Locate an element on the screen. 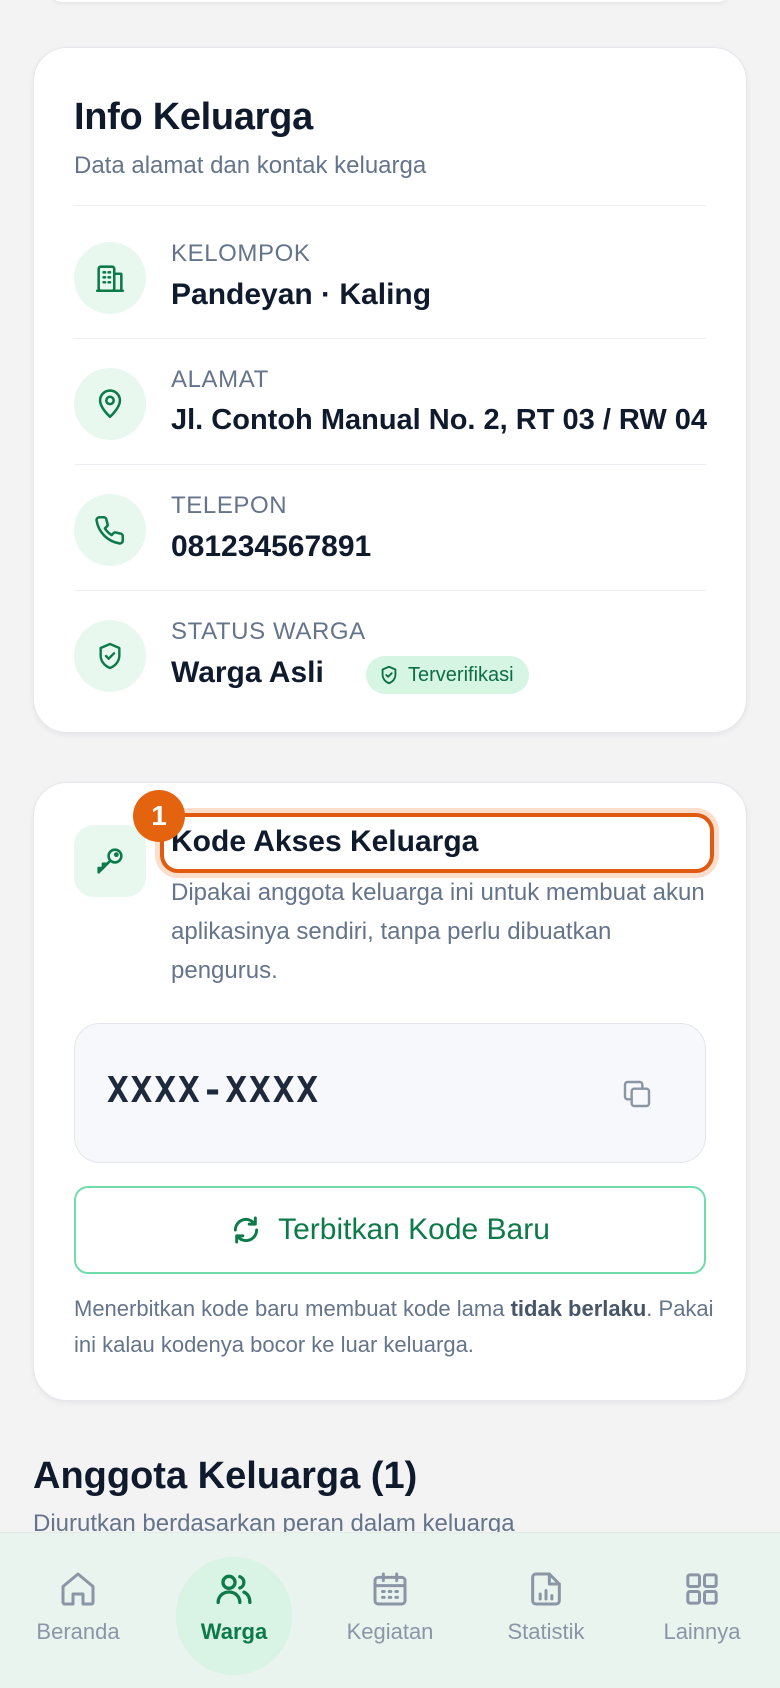 This screenshot has width=780, height=1688. row-label: KELOMPOK is located at coordinates (241, 253).